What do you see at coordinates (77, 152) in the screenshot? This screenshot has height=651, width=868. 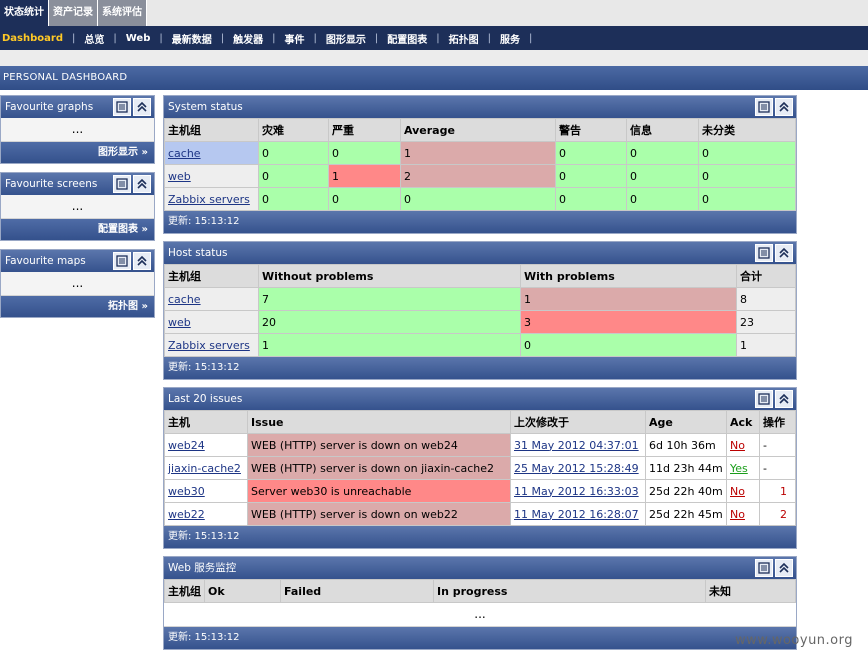 I see `graphs-link: 图形显示 »` at bounding box center [77, 152].